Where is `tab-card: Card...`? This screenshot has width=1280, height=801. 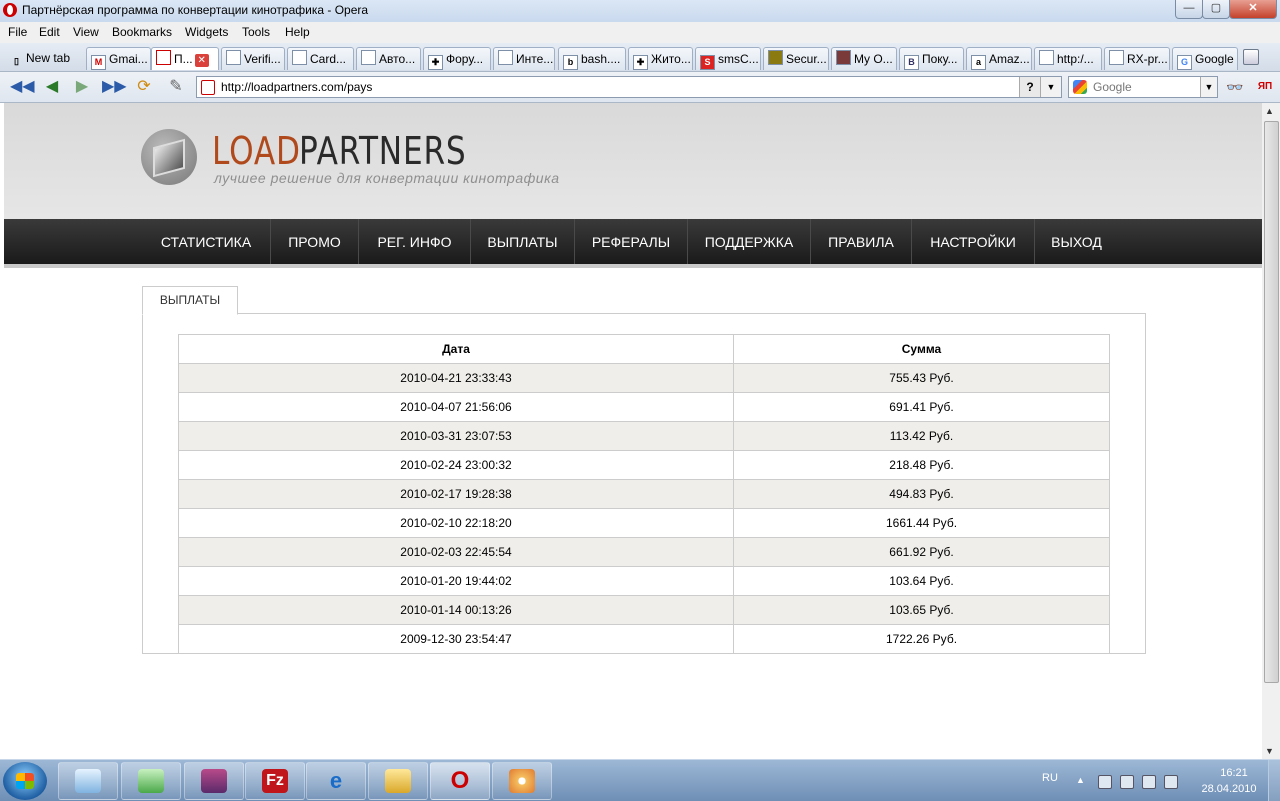 tab-card: Card... is located at coordinates (320, 58).